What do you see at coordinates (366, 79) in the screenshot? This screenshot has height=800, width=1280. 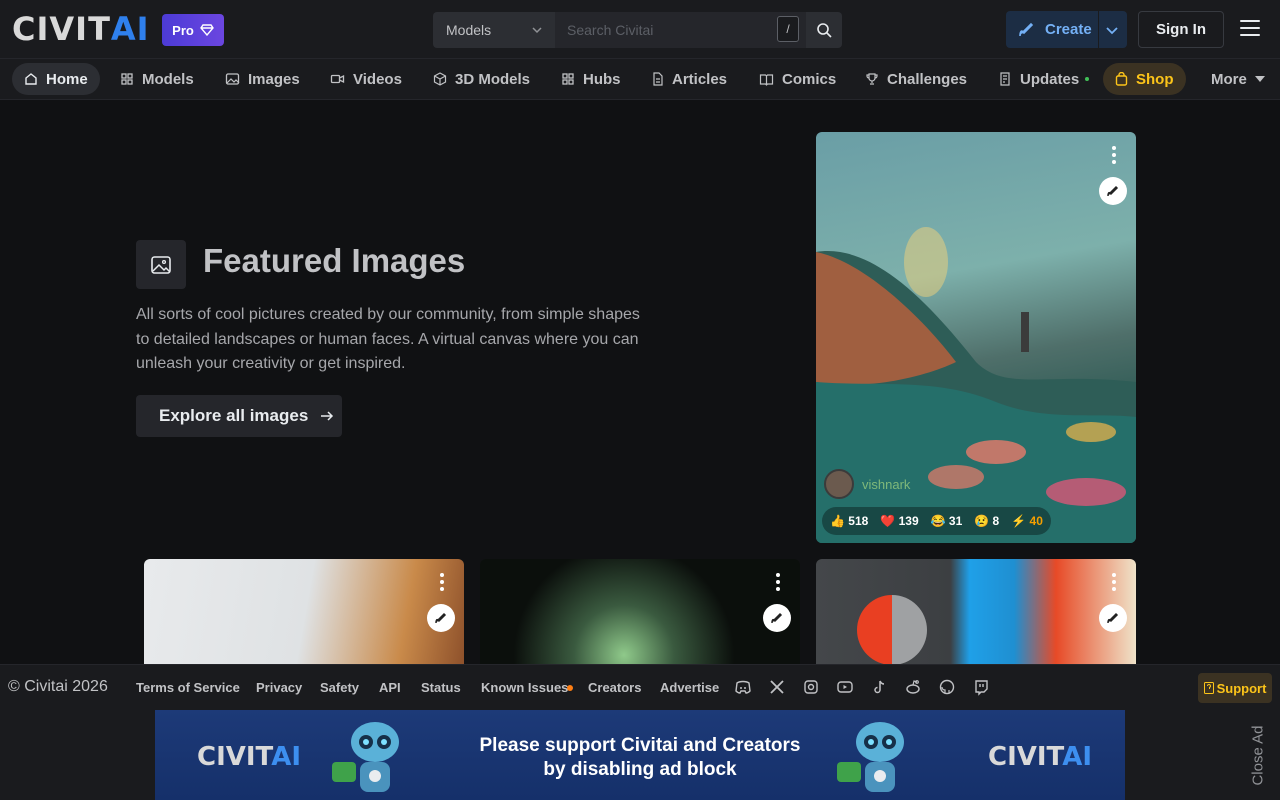 I see `nav-item-videos: Videos` at bounding box center [366, 79].